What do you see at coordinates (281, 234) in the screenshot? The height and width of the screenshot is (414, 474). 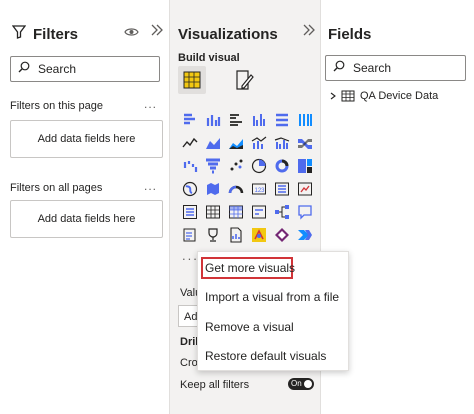 I see `power-apps-icon` at bounding box center [281, 234].